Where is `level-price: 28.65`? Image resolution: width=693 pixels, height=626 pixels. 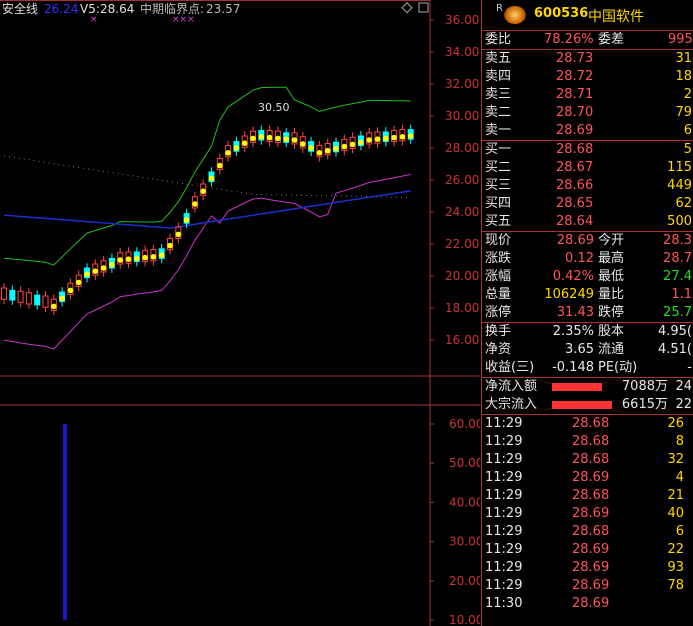 level-price: 28.65 is located at coordinates (575, 203).